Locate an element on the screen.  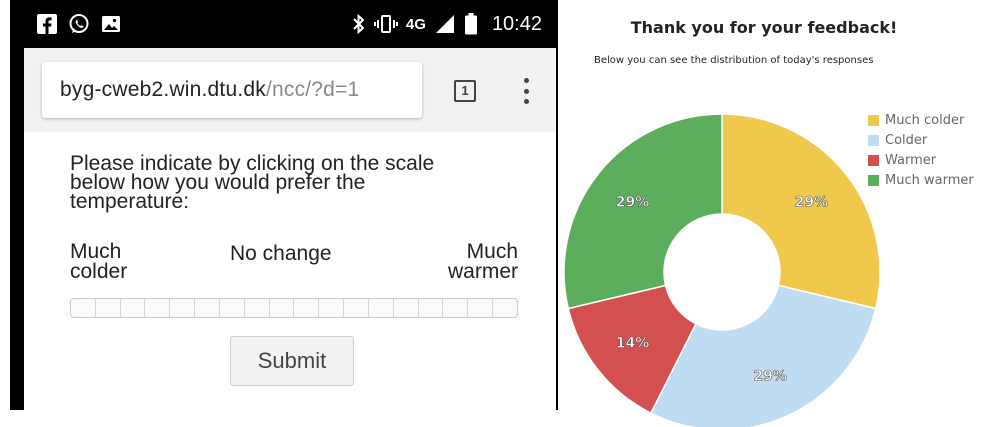
legend-label: Much colder is located at coordinates (925, 120).